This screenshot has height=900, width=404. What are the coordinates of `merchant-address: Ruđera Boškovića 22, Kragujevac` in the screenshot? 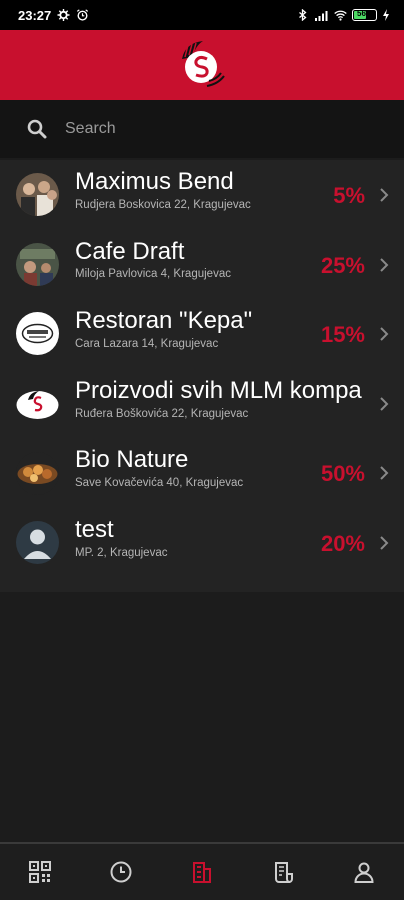 It's located at (162, 413).